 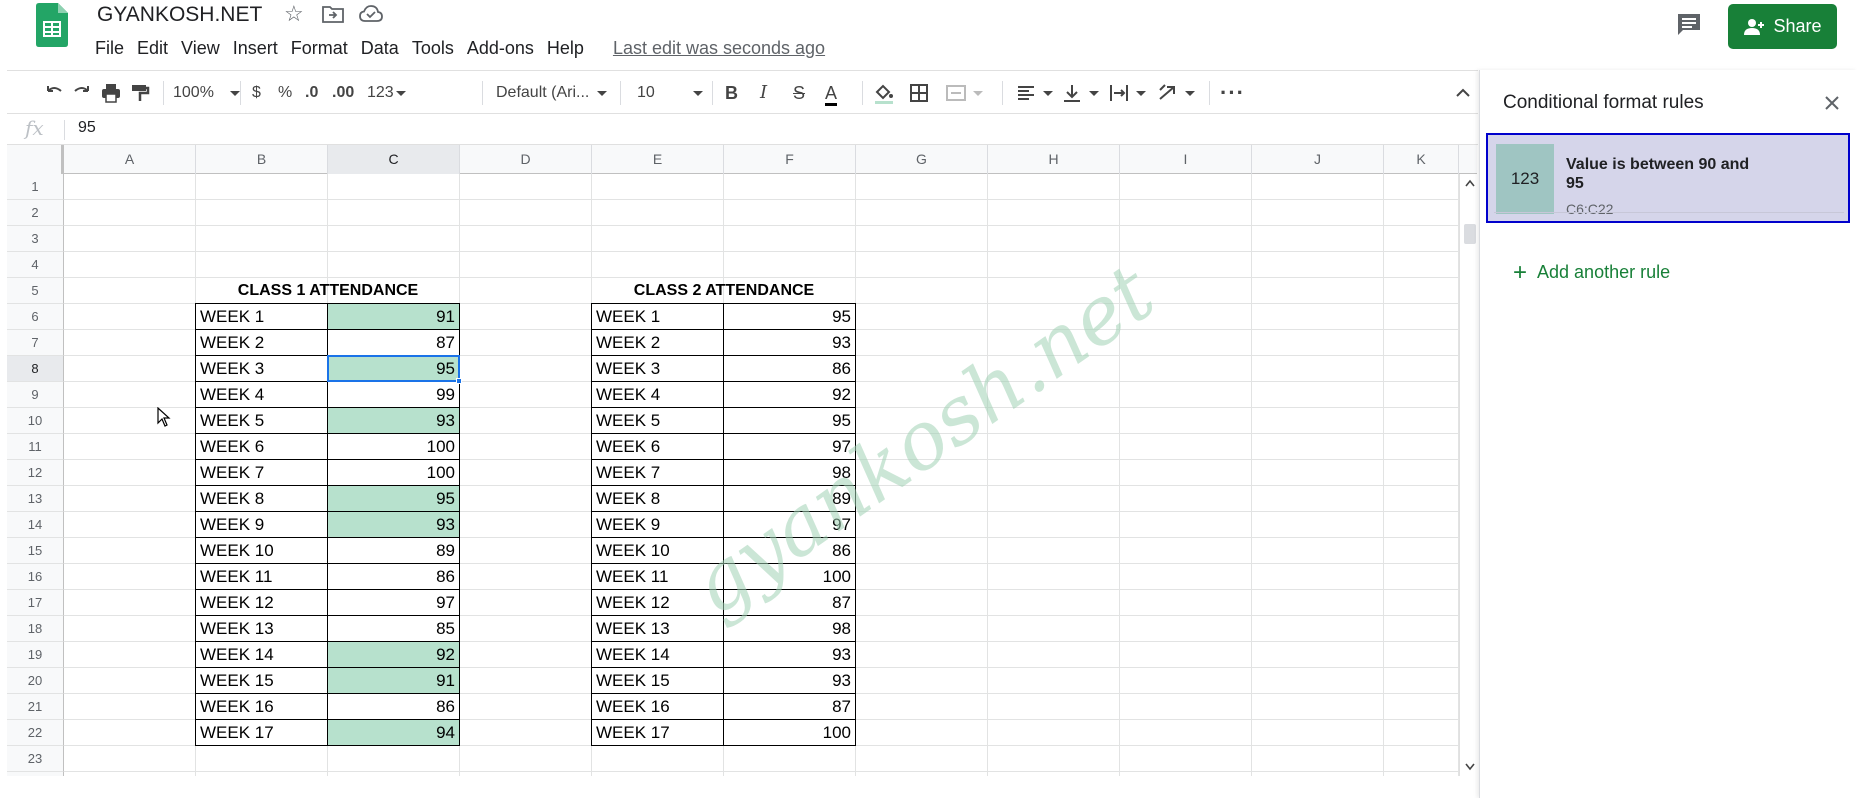 What do you see at coordinates (789, 472) in the screenshot?
I see `attendance-value-cell: 98` at bounding box center [789, 472].